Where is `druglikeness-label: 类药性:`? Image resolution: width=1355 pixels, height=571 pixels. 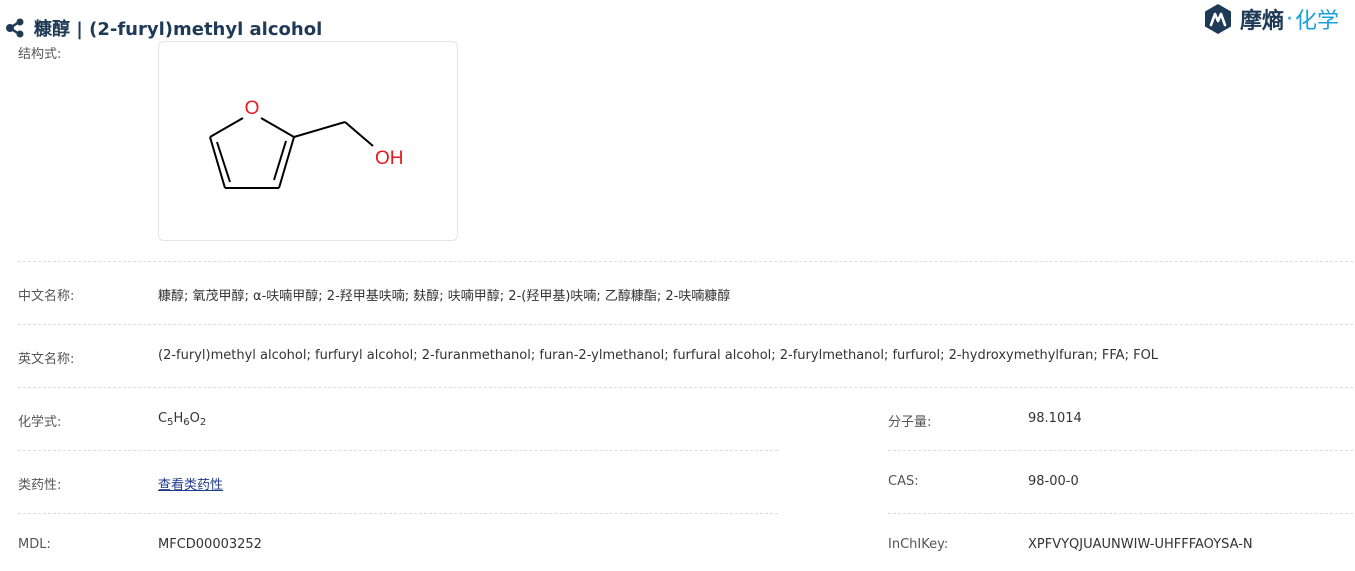
druglikeness-label: 类药性: is located at coordinates (40, 485).